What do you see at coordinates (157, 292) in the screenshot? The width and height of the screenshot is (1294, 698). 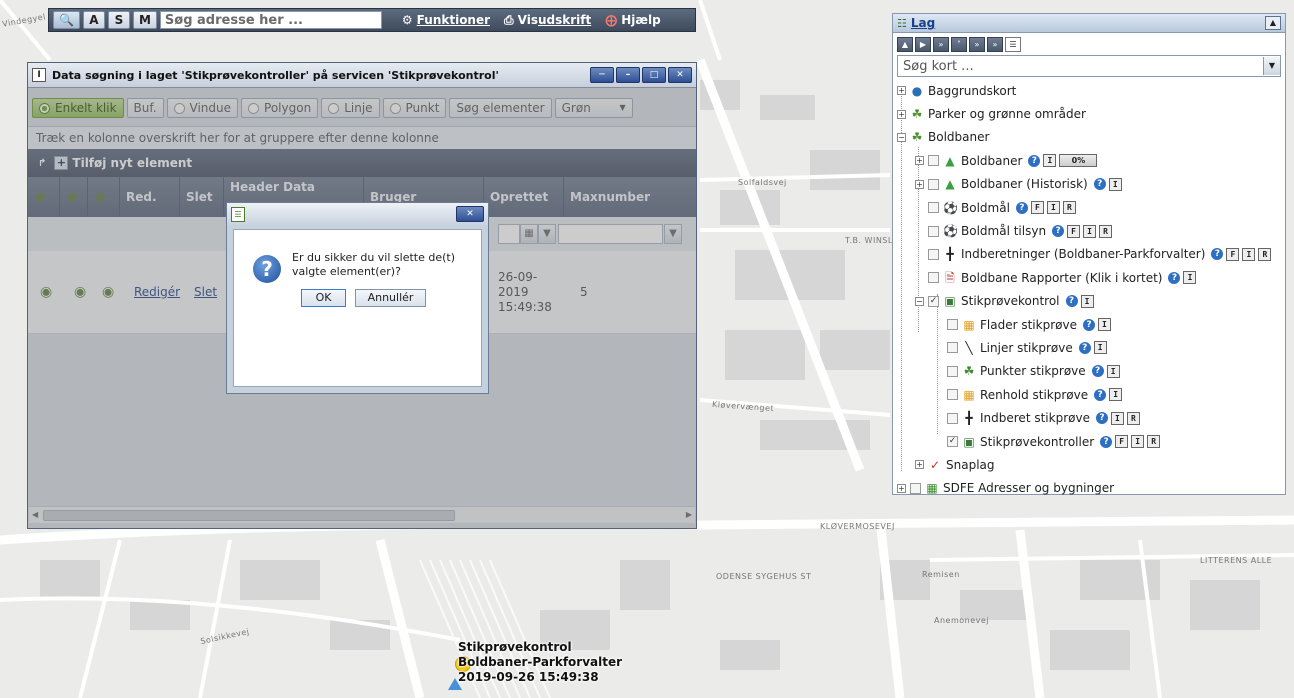 I see `rediger-link: Redigér` at bounding box center [157, 292].